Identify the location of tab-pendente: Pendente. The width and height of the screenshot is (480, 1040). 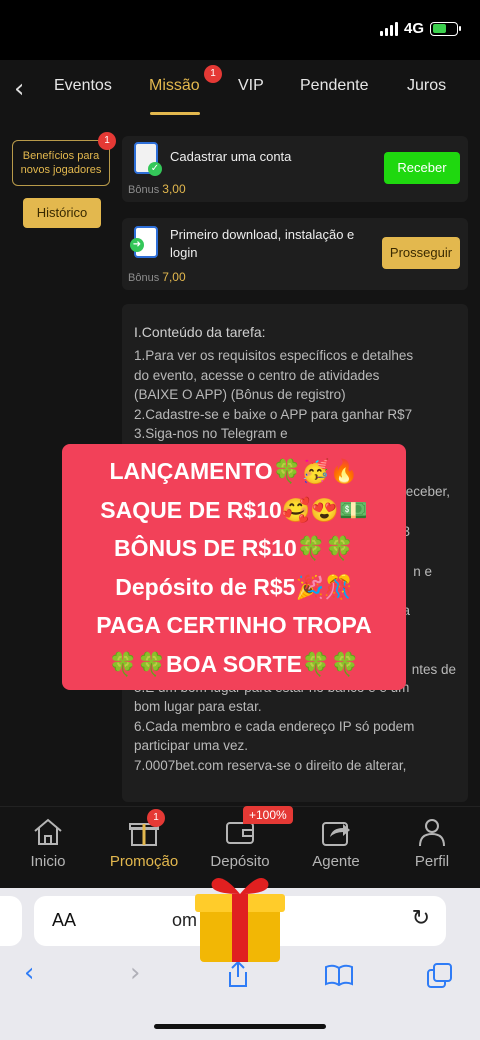
(334, 86).